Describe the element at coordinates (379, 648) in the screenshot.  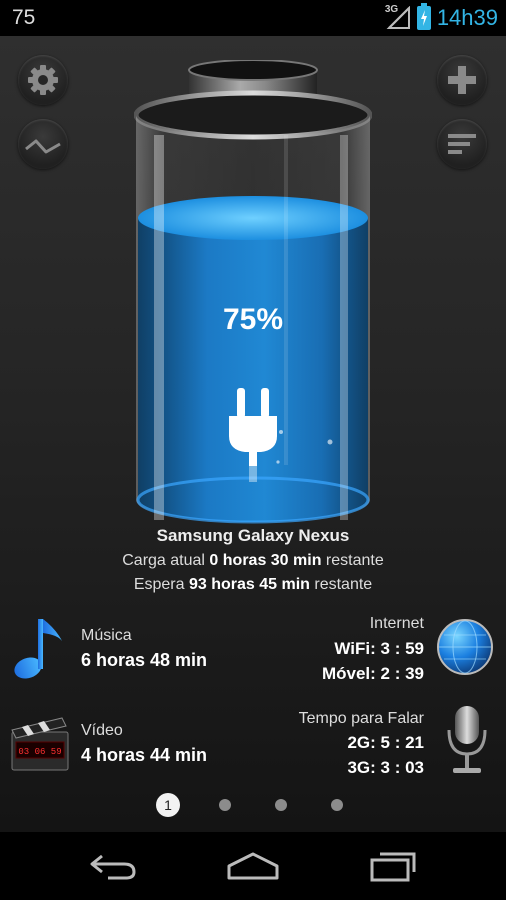
I see `internet-wifi: WiFi: 3 : 59` at that location.